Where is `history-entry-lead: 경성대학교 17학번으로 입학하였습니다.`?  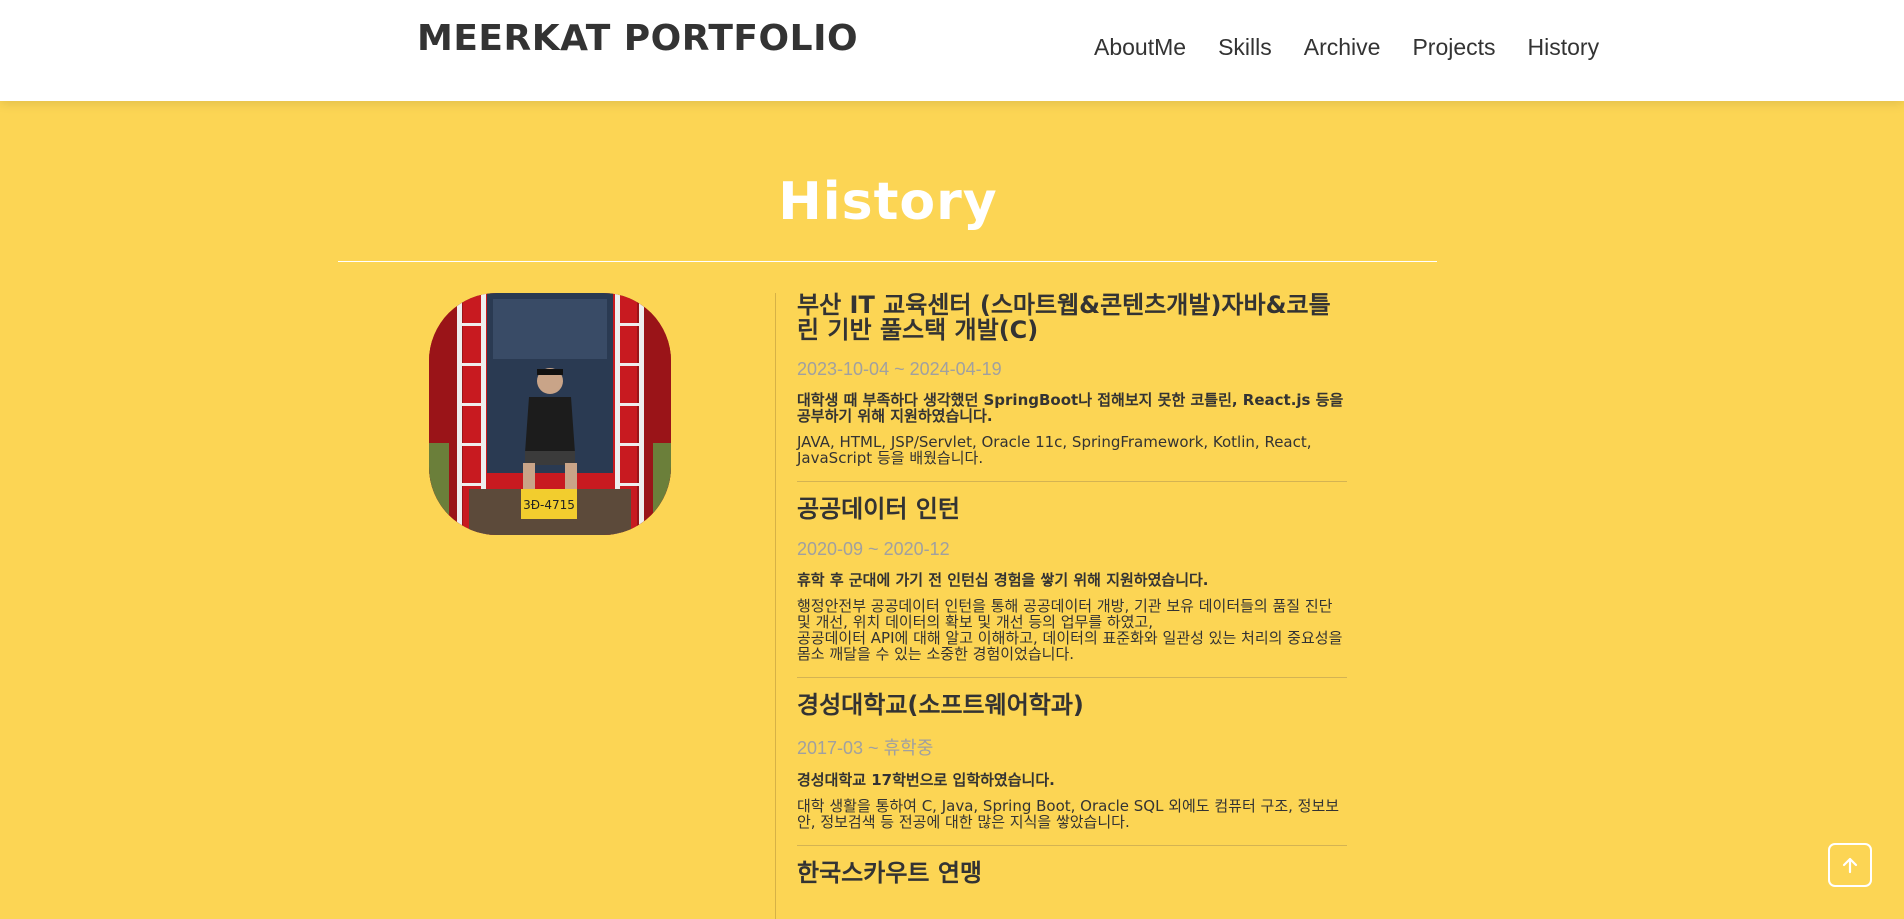 history-entry-lead: 경성대학교 17학번으로 입학하였습니다. is located at coordinates (926, 779).